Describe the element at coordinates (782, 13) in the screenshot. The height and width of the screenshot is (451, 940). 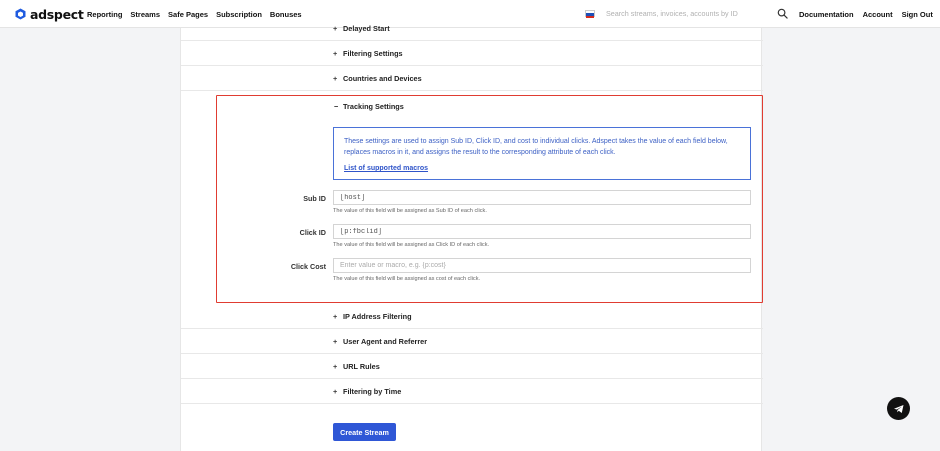
I see `search-icon` at that location.